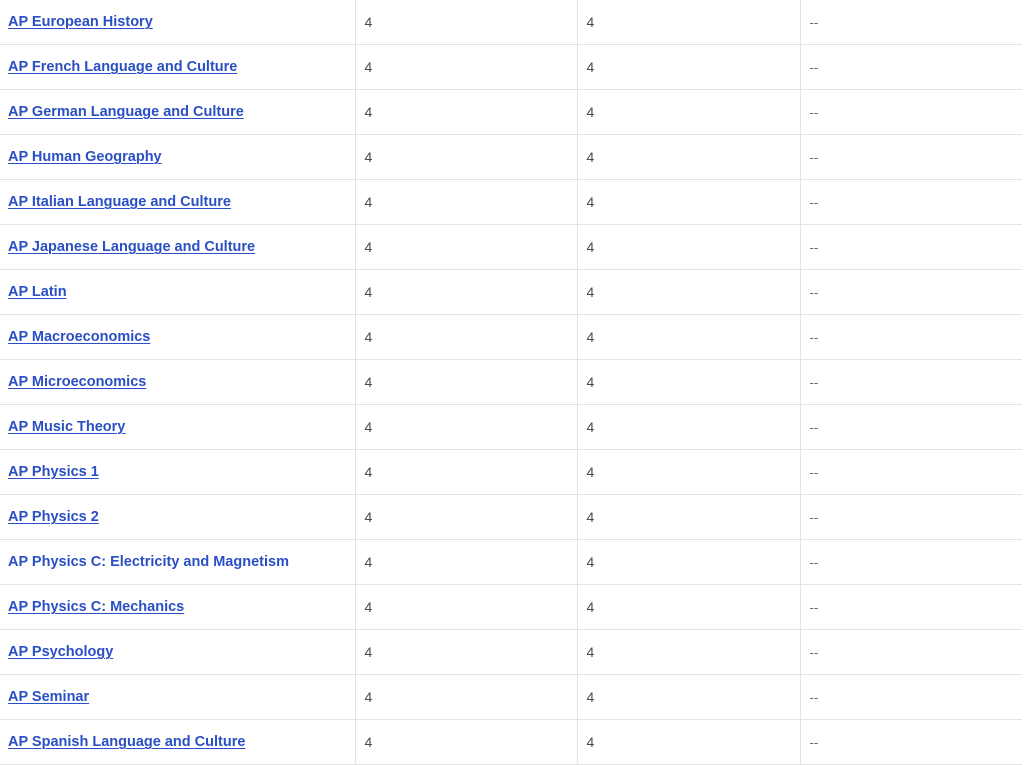 The width and height of the screenshot is (1024, 765). What do you see at coordinates (37, 292) in the screenshot?
I see `exam-link: AP Latin` at bounding box center [37, 292].